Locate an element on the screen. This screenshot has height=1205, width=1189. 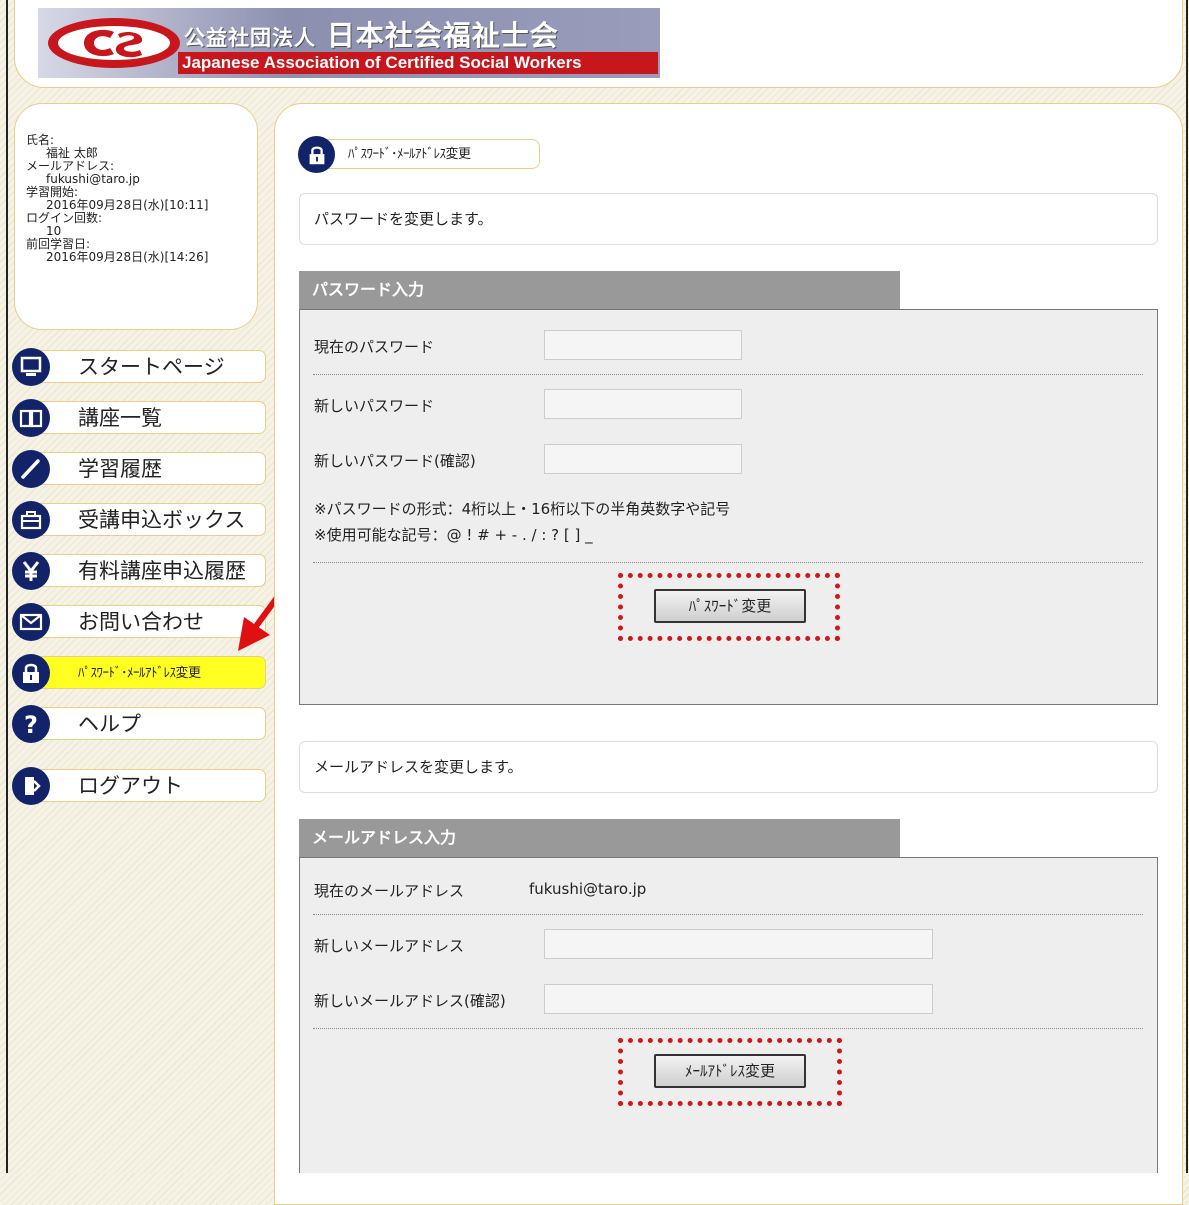
new-email-input is located at coordinates (738, 944).